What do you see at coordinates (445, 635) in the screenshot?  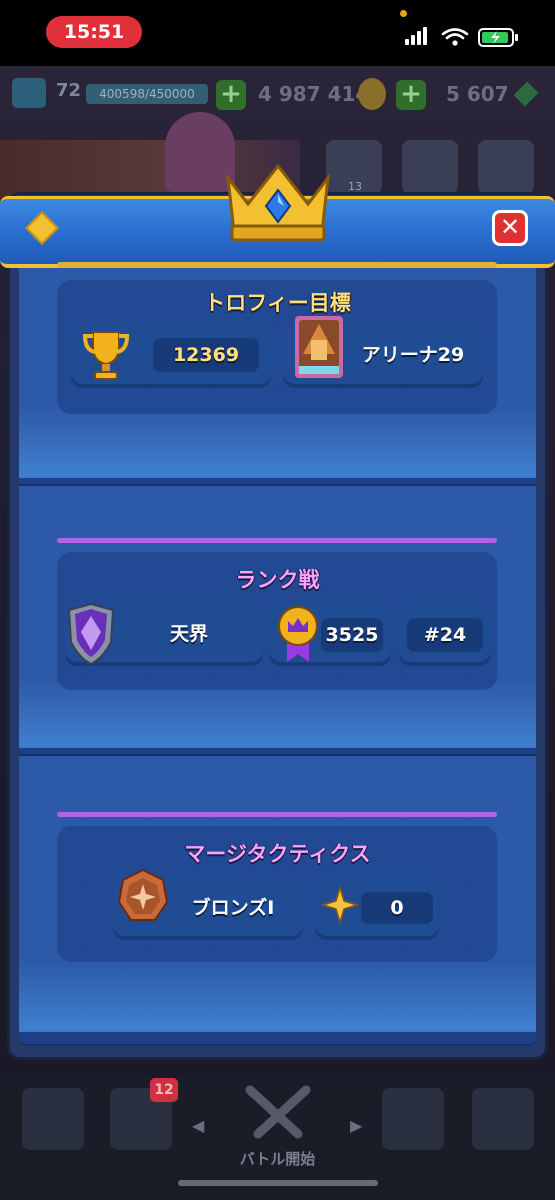 I see `ranked-rank: #24` at bounding box center [445, 635].